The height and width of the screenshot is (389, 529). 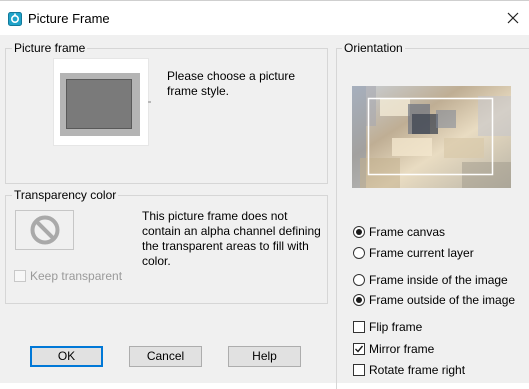 What do you see at coordinates (359, 253) in the screenshot?
I see `frame-current-layer-radio` at bounding box center [359, 253].